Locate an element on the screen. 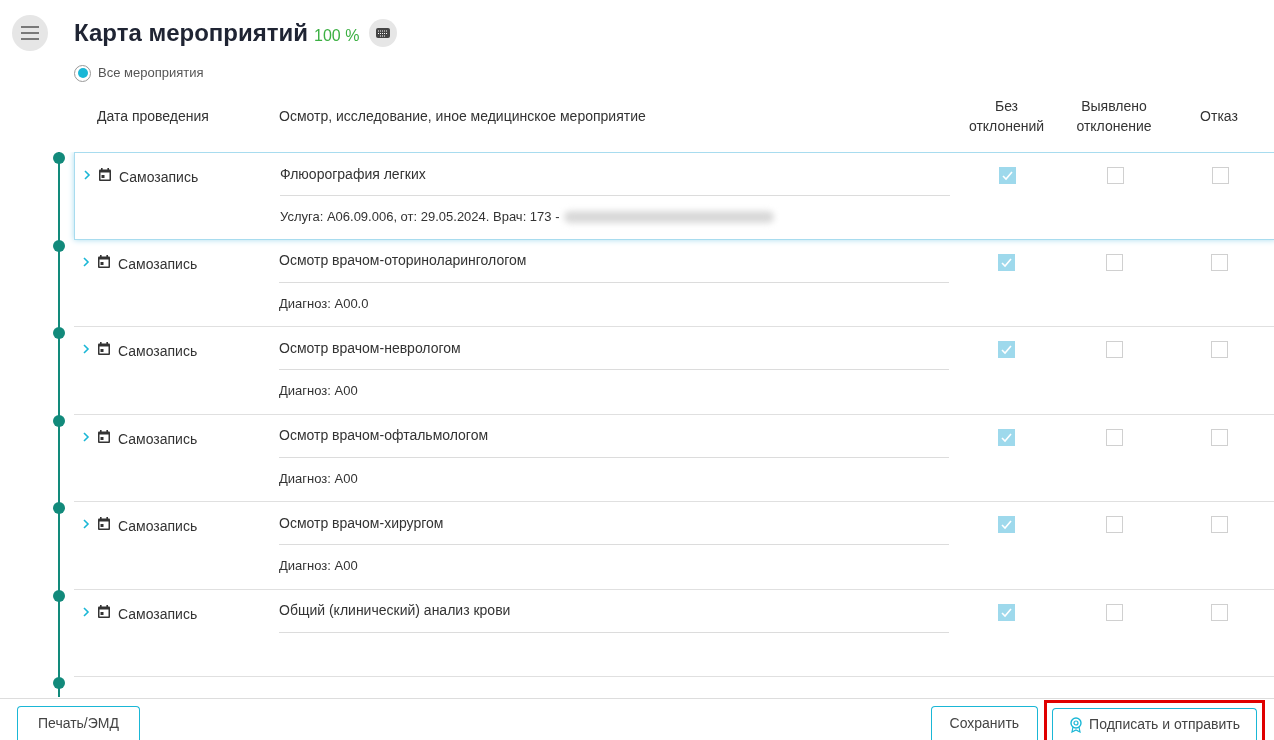  column-header: Без отклонений is located at coordinates (1006, 116).